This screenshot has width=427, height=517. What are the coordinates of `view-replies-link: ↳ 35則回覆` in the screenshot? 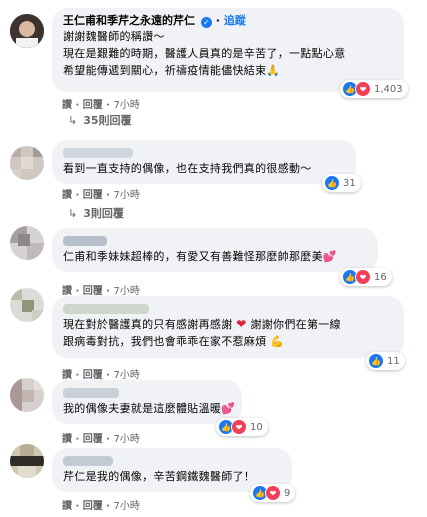 It's located at (100, 120).